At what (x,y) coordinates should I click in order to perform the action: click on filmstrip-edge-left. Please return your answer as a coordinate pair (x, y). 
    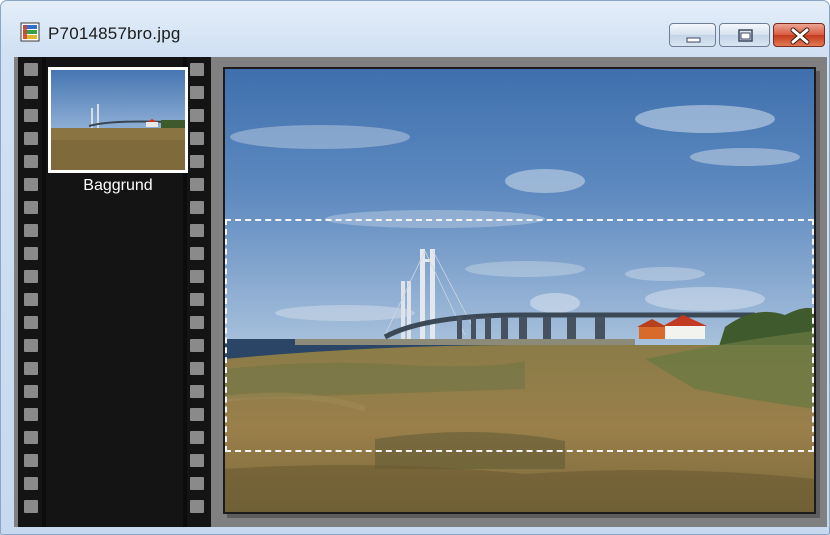
    Looking at the image, I should click on (44, 292).